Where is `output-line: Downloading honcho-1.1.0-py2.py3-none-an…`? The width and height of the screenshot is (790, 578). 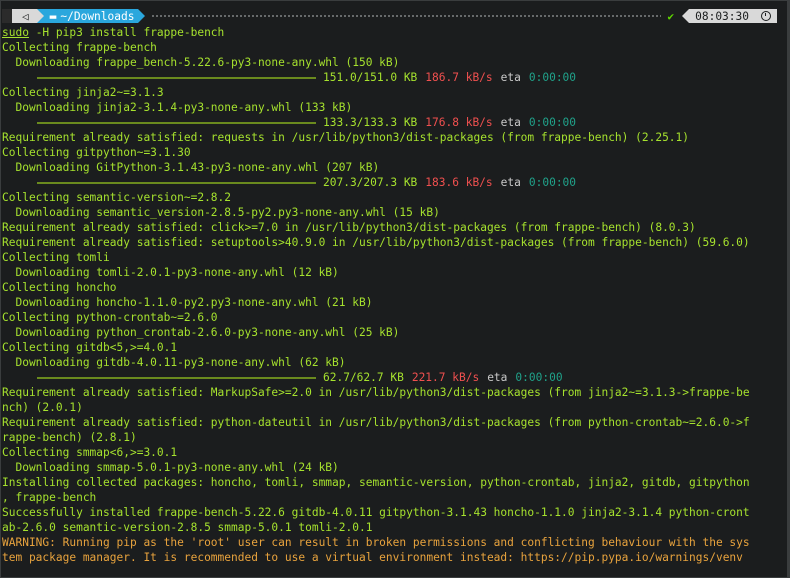
output-line: Downloading honcho-1.1.0-py2.py3-none-an… is located at coordinates (187, 302).